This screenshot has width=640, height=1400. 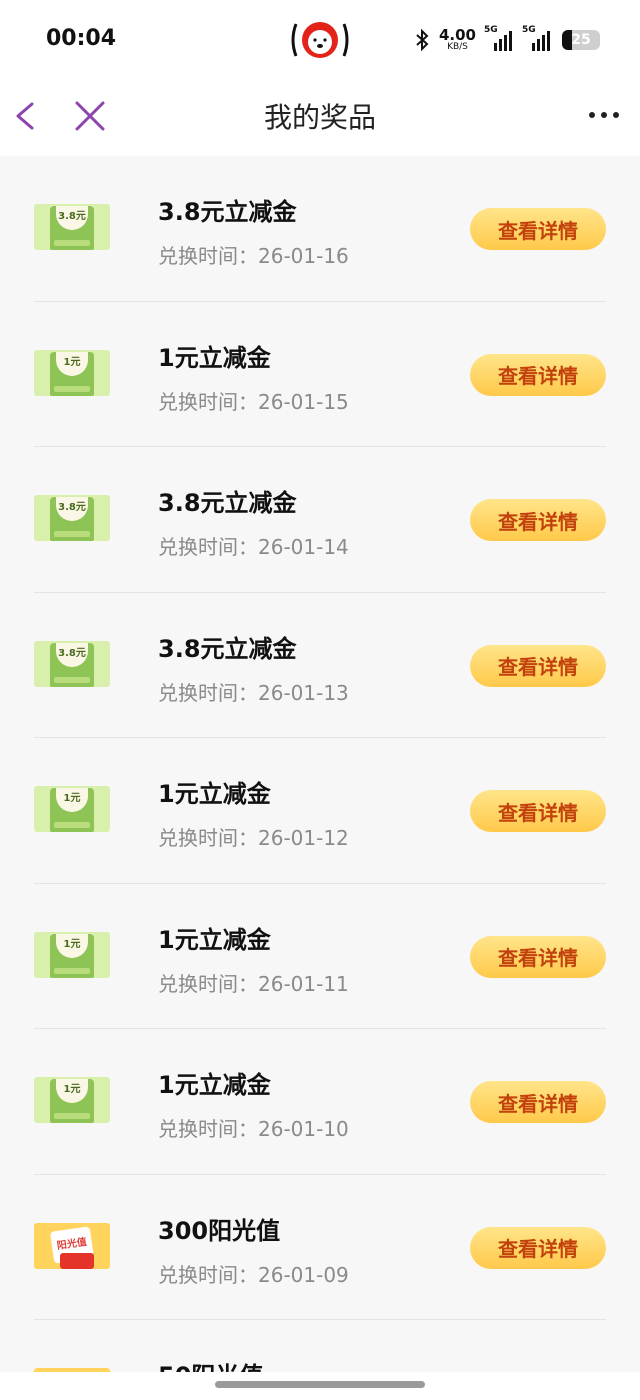 I want to click on status-icons: 4.00 KB/S 5G 5G 25, so click(x=507, y=40).